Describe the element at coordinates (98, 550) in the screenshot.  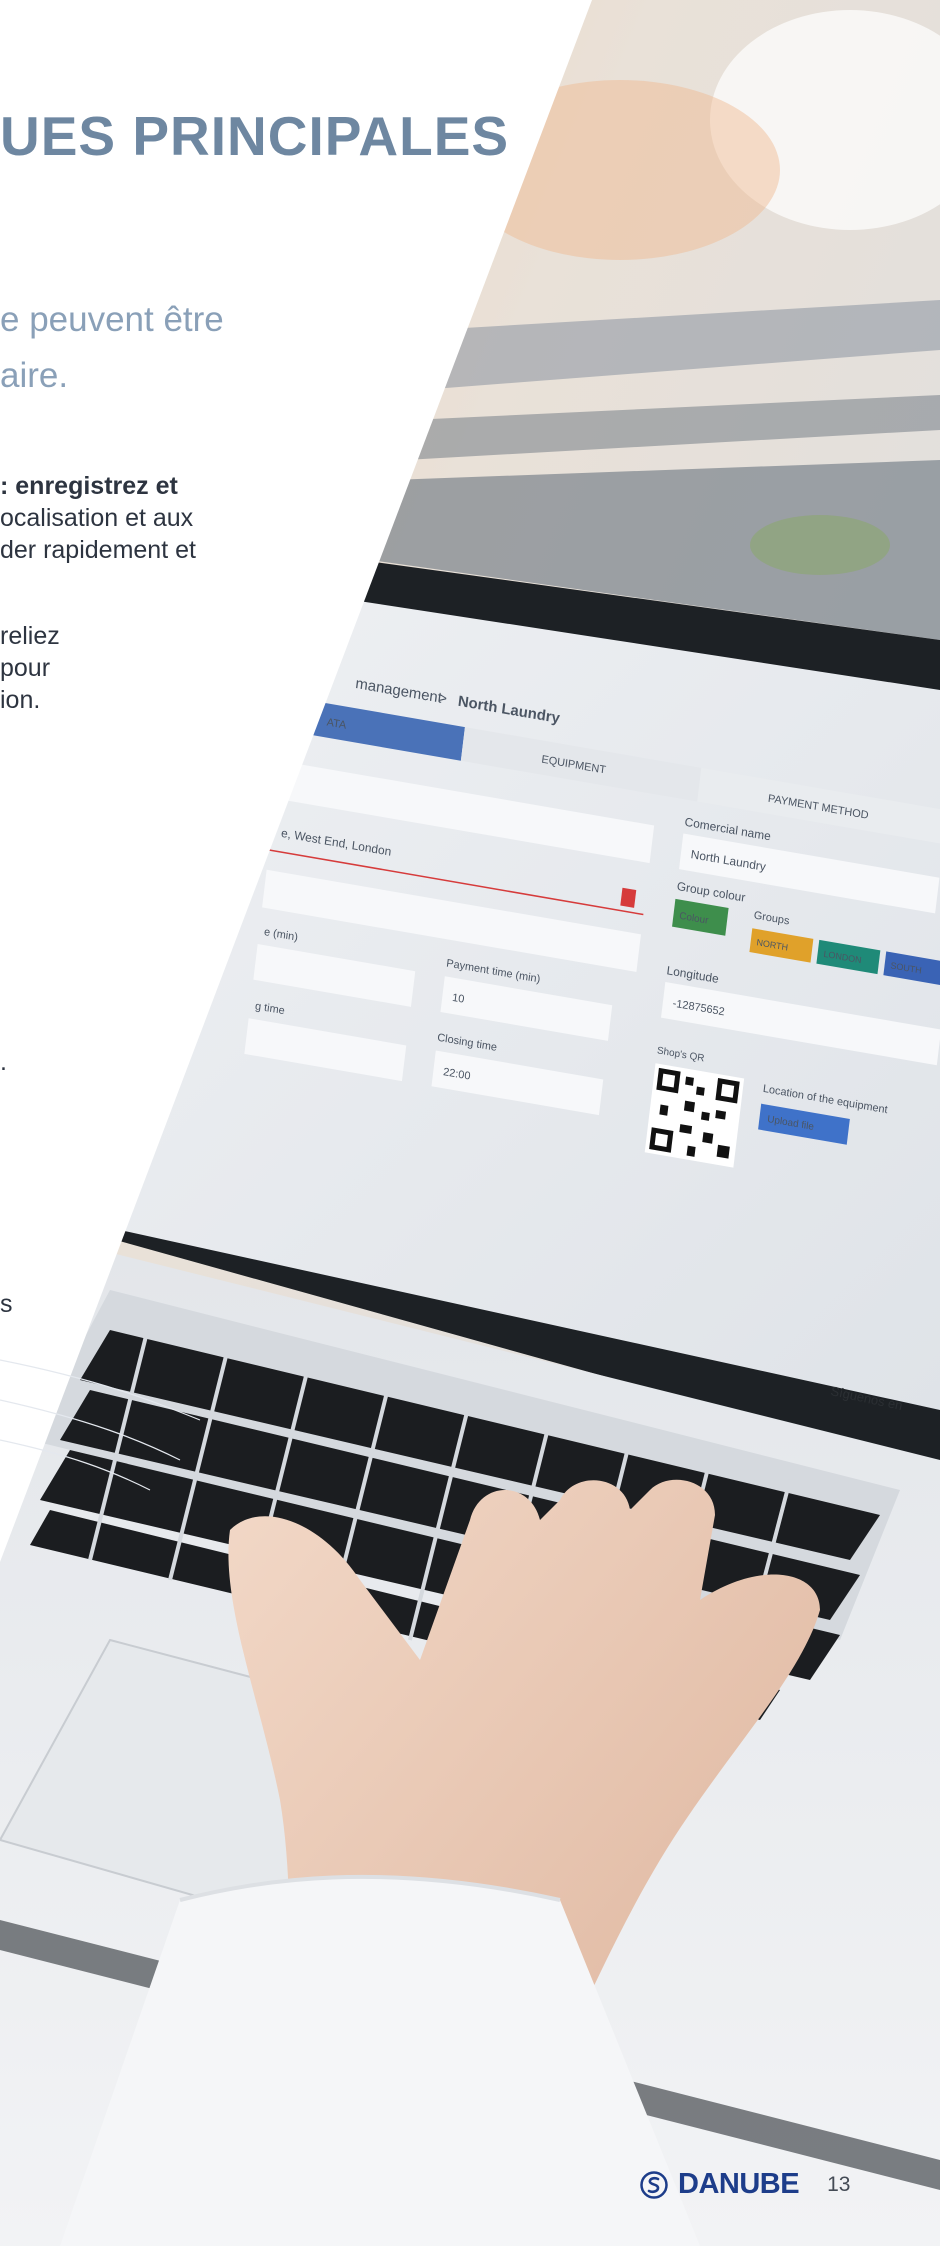
I see `paragraph-1-line-3: der rapidement et` at that location.